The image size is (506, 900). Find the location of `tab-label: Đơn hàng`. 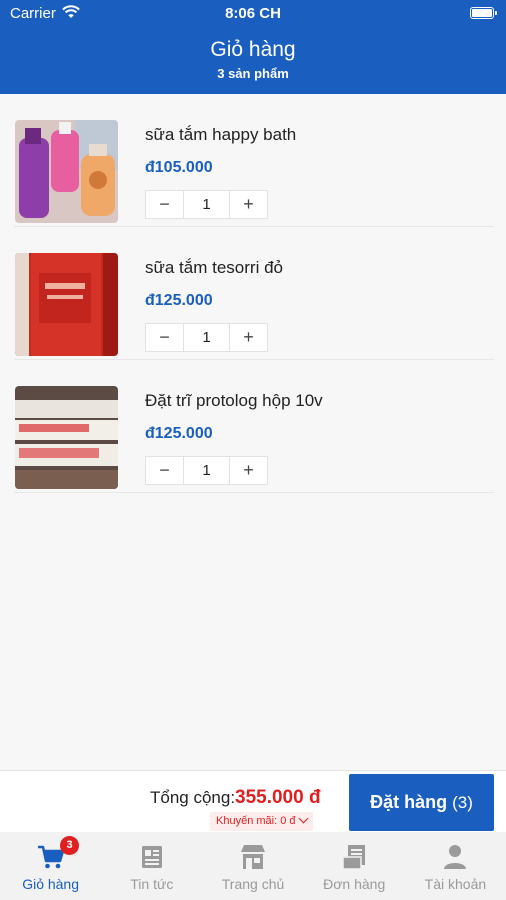

tab-label: Đơn hàng is located at coordinates (354, 884).